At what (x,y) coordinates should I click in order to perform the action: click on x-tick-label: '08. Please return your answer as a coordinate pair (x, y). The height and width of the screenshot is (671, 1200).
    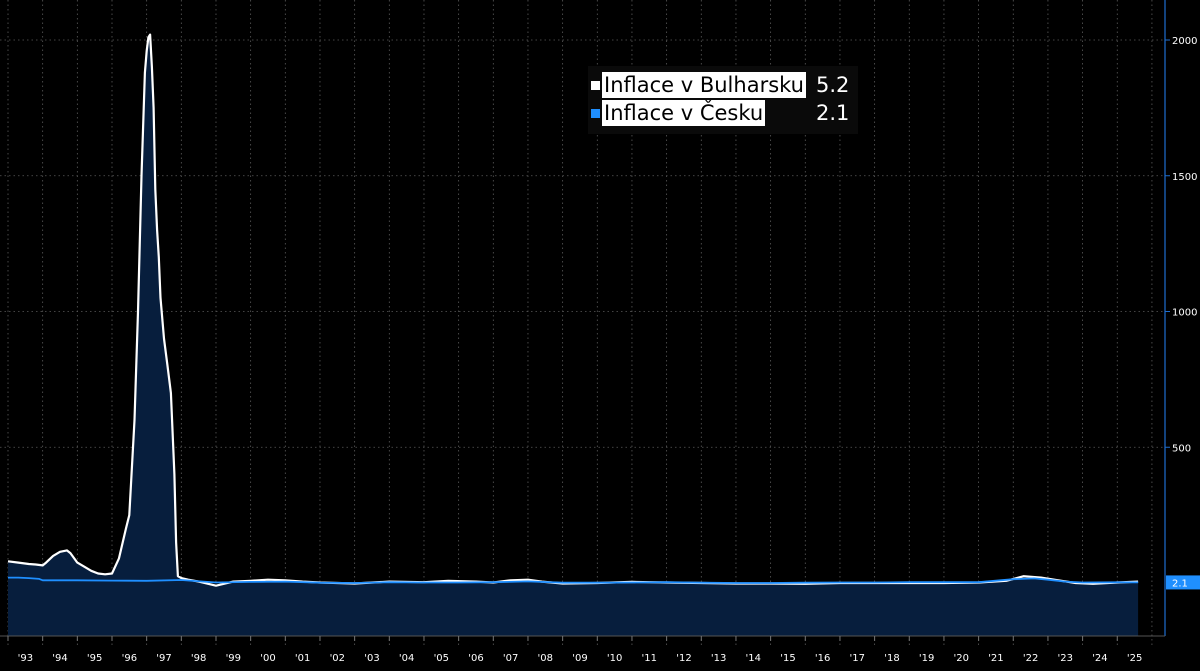
    Looking at the image, I should click on (545, 658).